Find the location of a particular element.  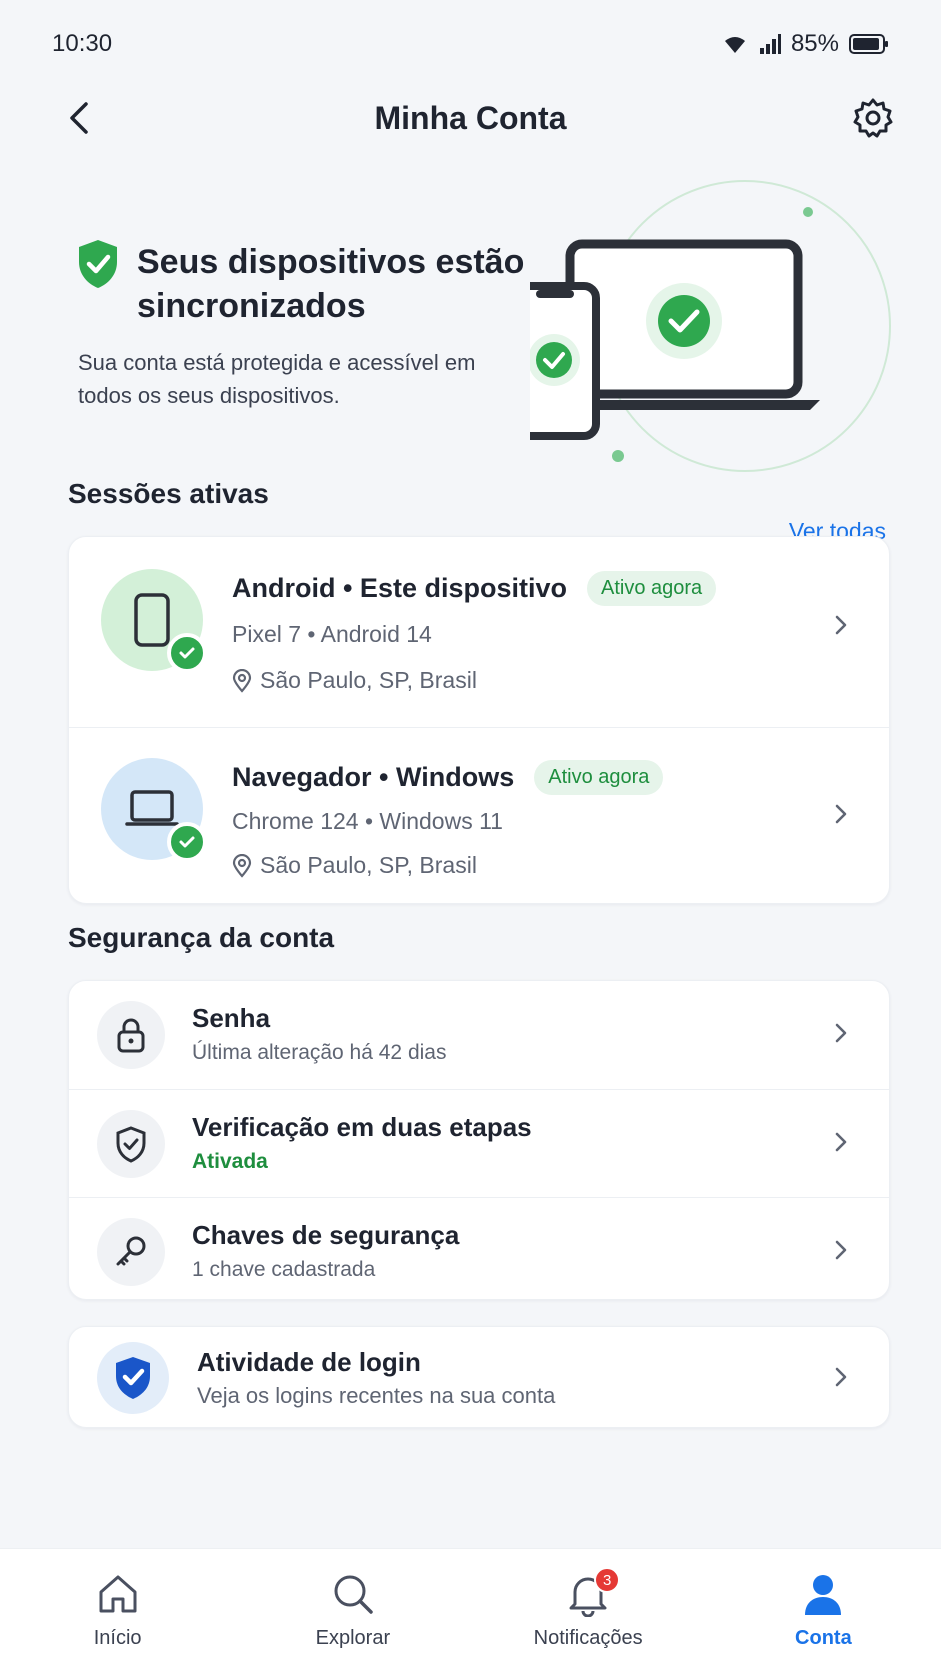

status-icons: 85% is located at coordinates (805, 44).